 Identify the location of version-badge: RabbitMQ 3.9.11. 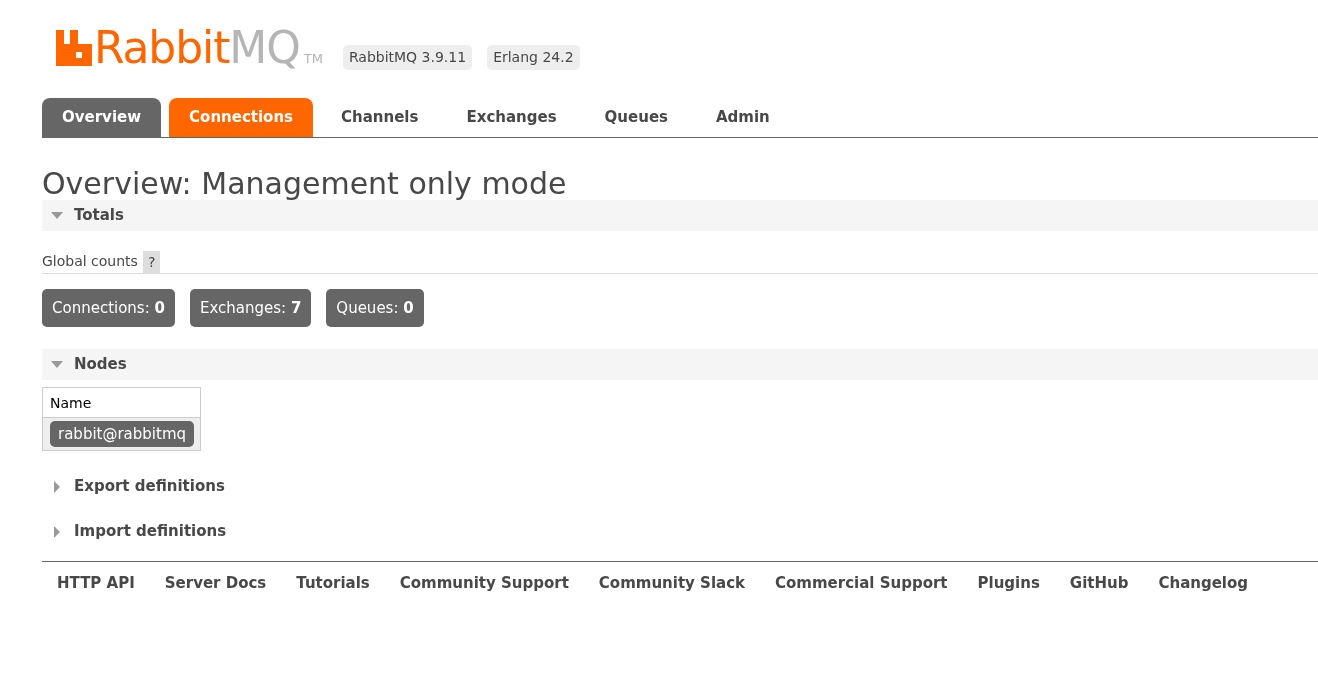
(407, 57).